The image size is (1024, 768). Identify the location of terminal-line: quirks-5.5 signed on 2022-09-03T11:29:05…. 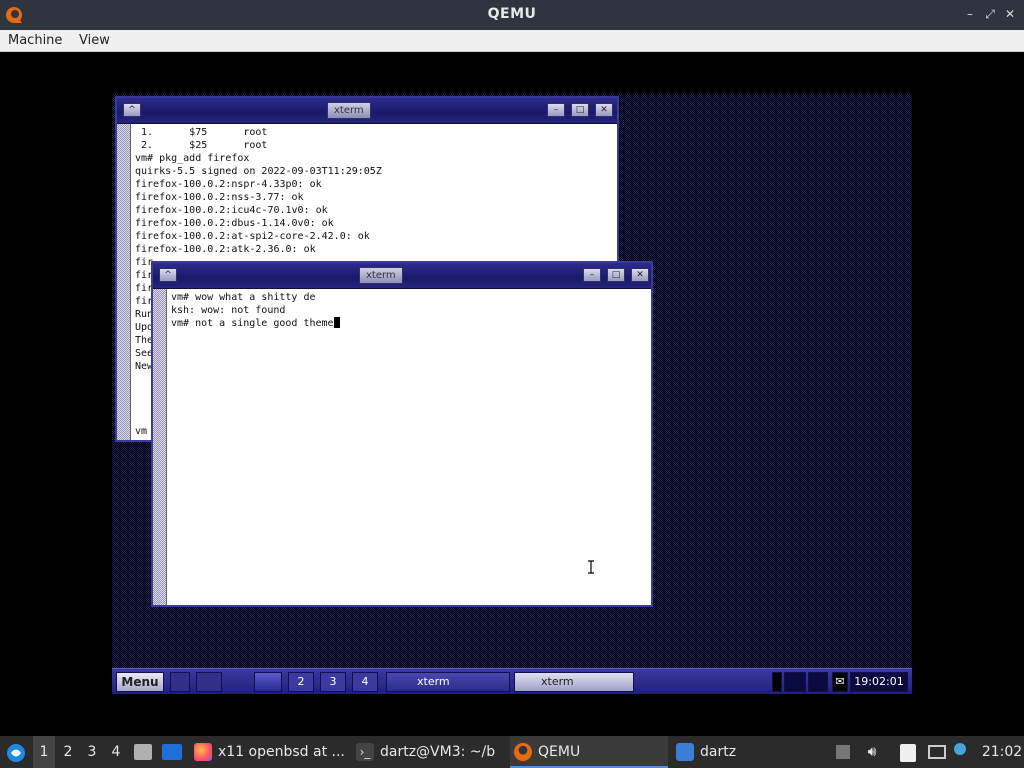
(258, 171).